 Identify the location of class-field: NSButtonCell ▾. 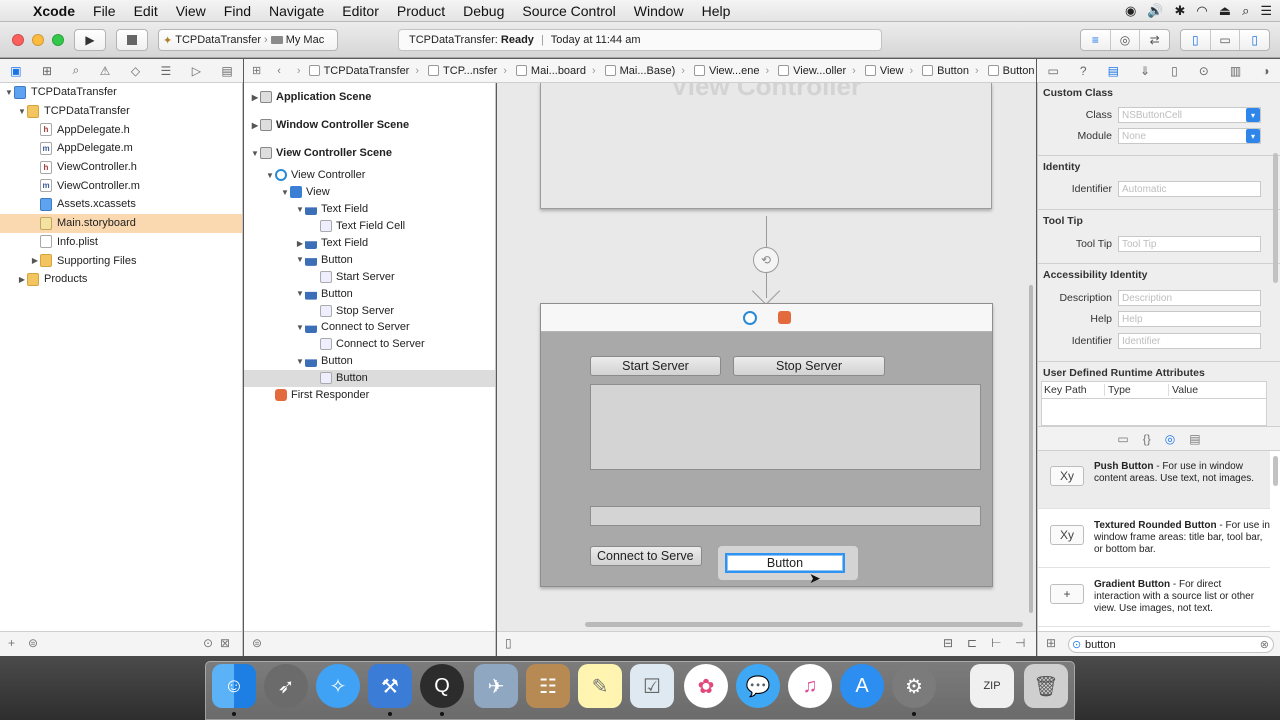
(1189, 115).